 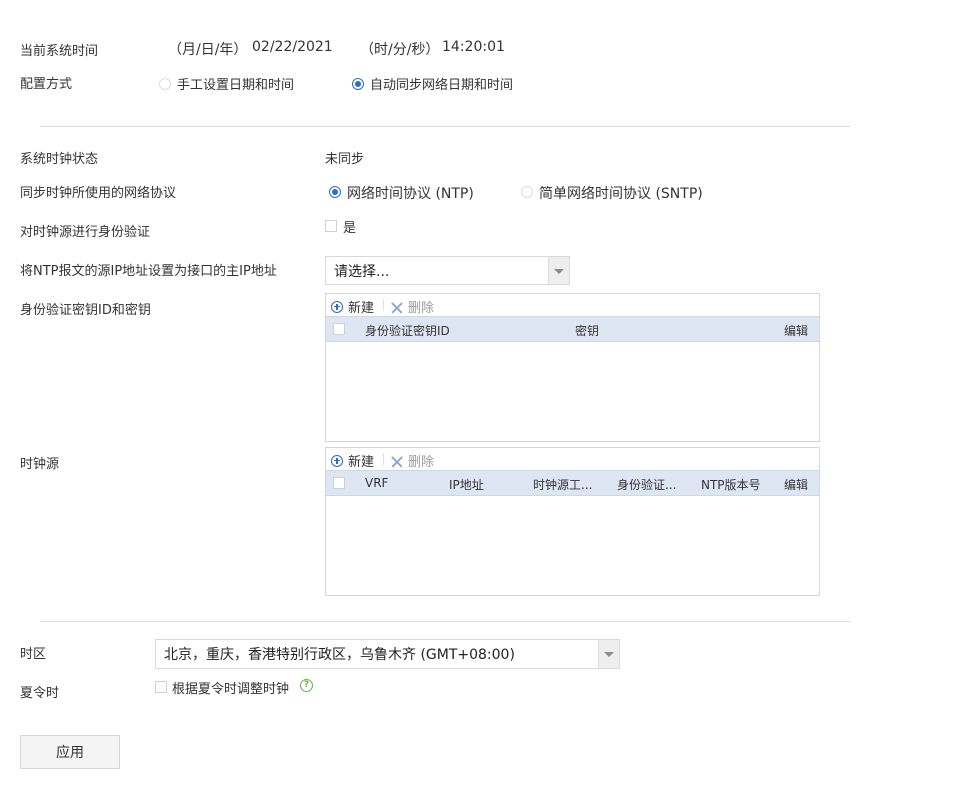 I want to click on time-format-hint: （时/分/秒）, so click(x=400, y=50).